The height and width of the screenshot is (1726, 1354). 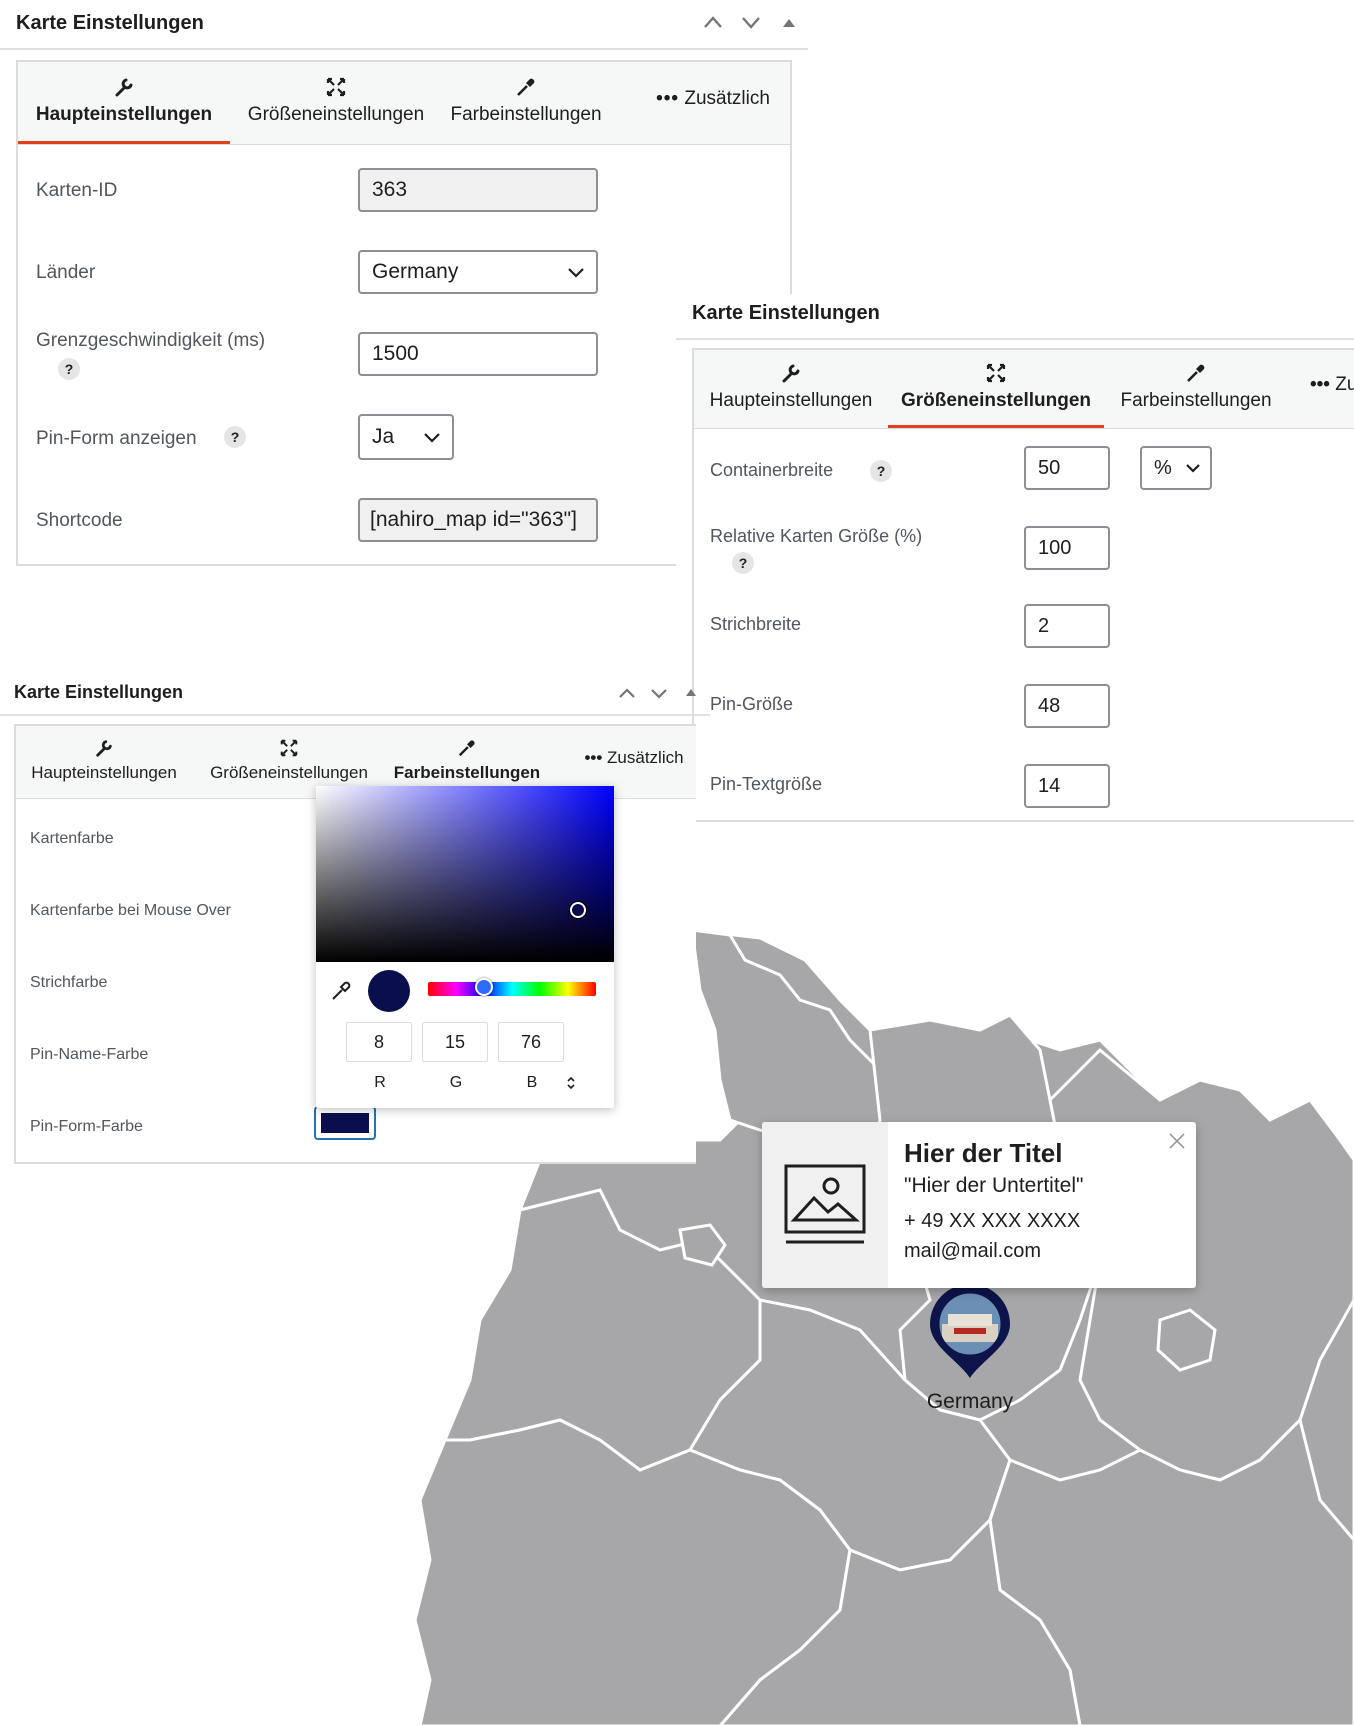 What do you see at coordinates (578, 910) in the screenshot?
I see `saturation-cursor` at bounding box center [578, 910].